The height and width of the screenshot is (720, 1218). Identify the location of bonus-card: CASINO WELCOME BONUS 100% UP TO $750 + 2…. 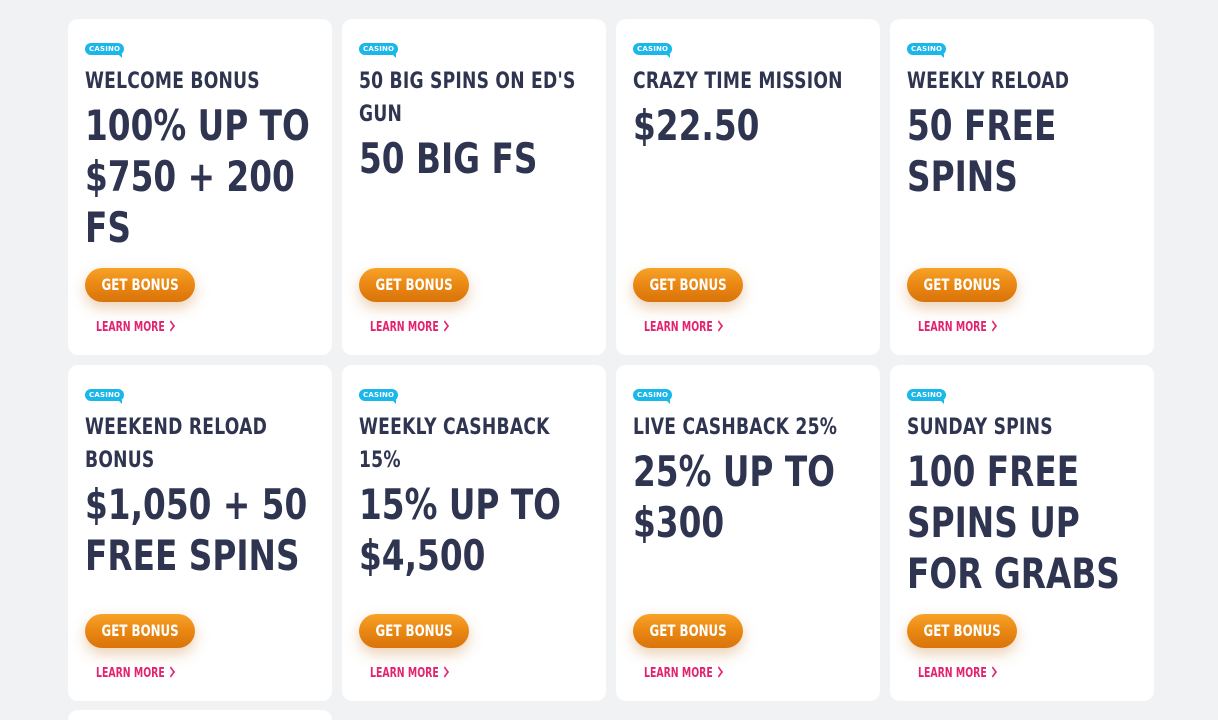
(200, 187).